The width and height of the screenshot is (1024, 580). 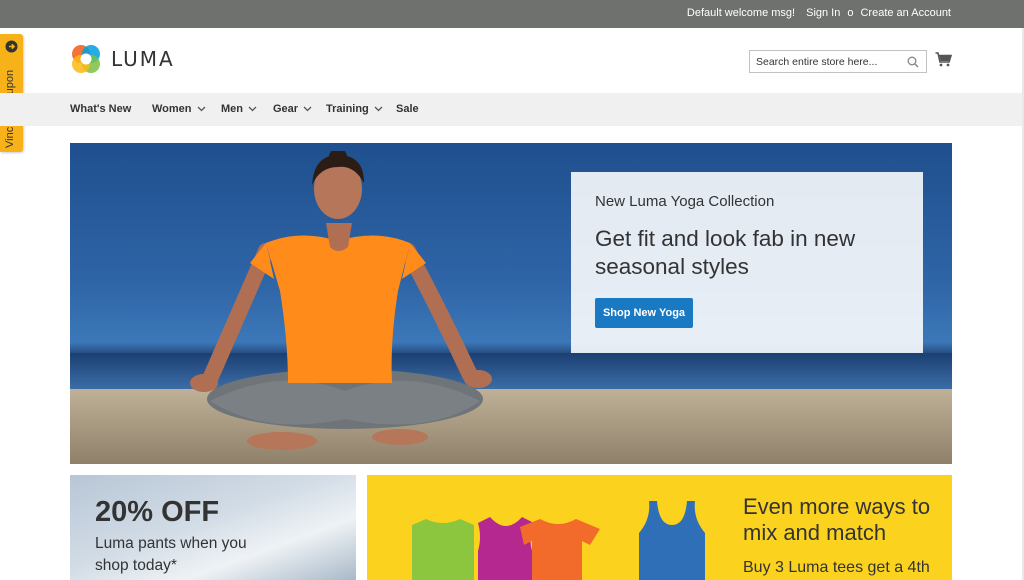 I want to click on nav-item-women: Women, so click(x=179, y=109).